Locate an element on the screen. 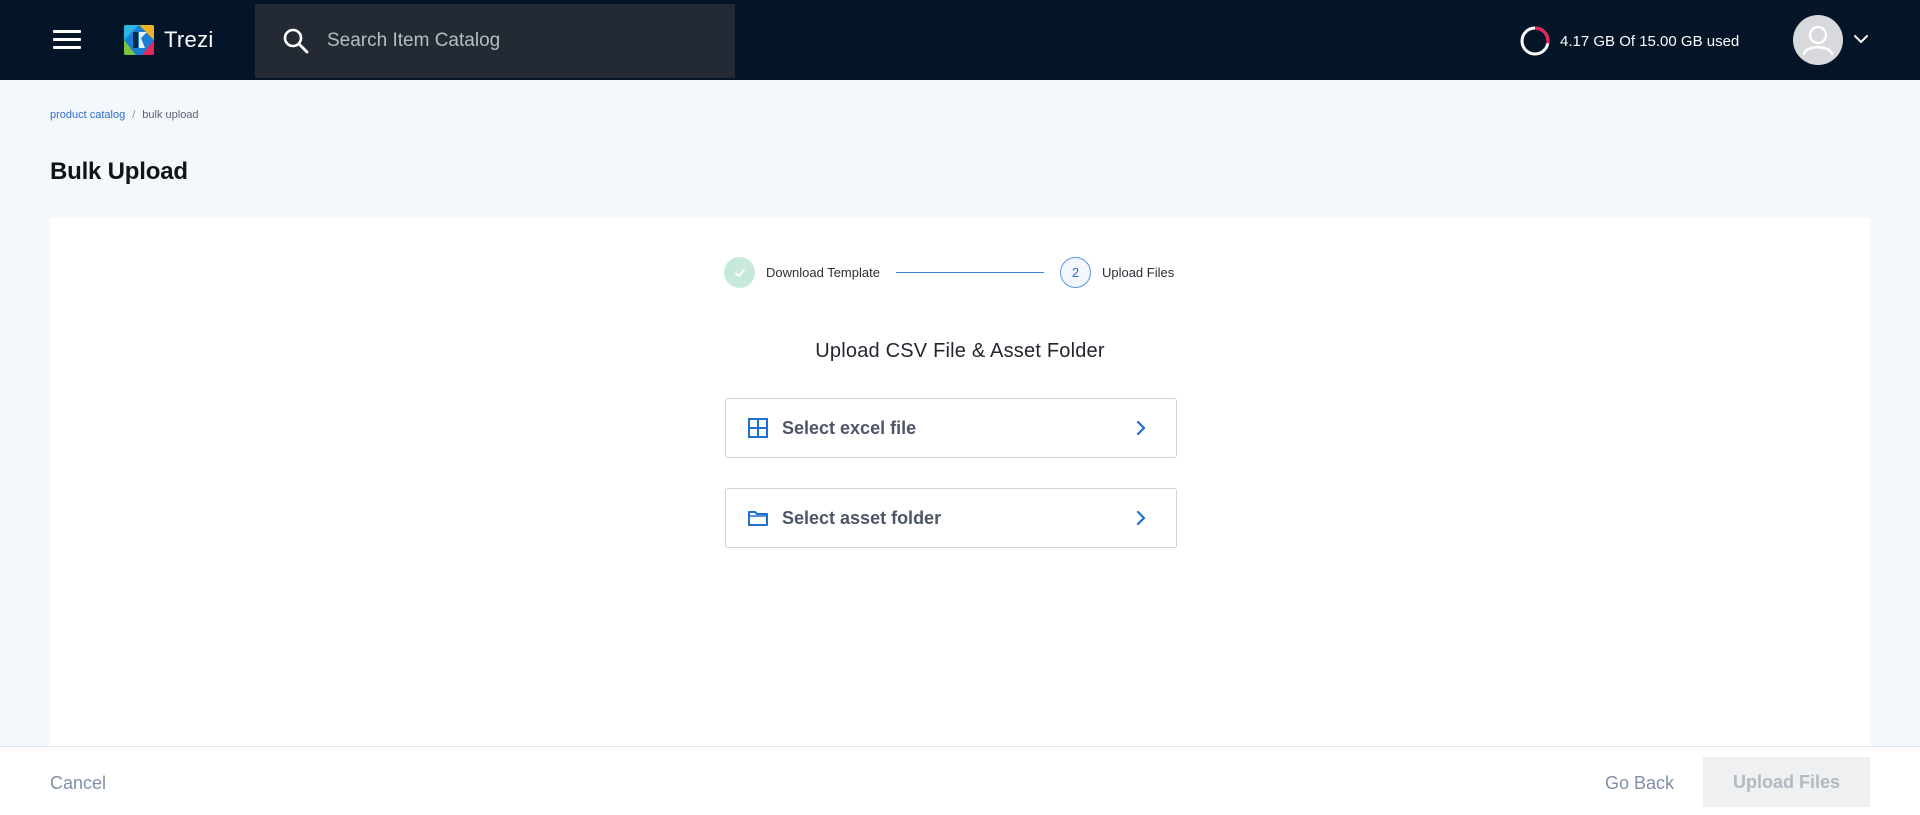 This screenshot has width=1920, height=815. breadcrumb-link-product-catalog: product catalog is located at coordinates (87, 115).